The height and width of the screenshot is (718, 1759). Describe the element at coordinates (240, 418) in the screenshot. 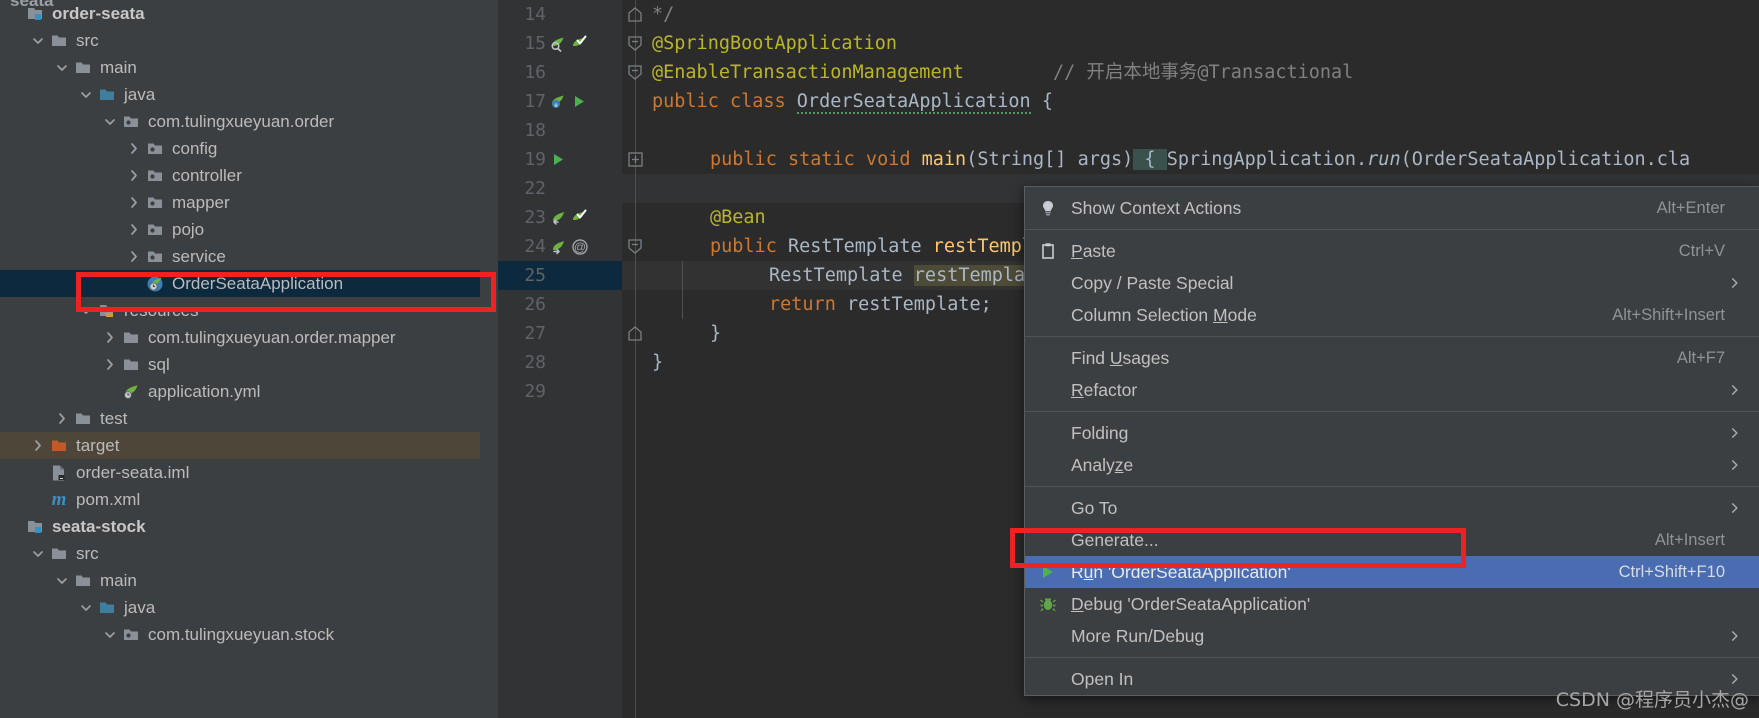

I see `tree-item-test: test` at that location.